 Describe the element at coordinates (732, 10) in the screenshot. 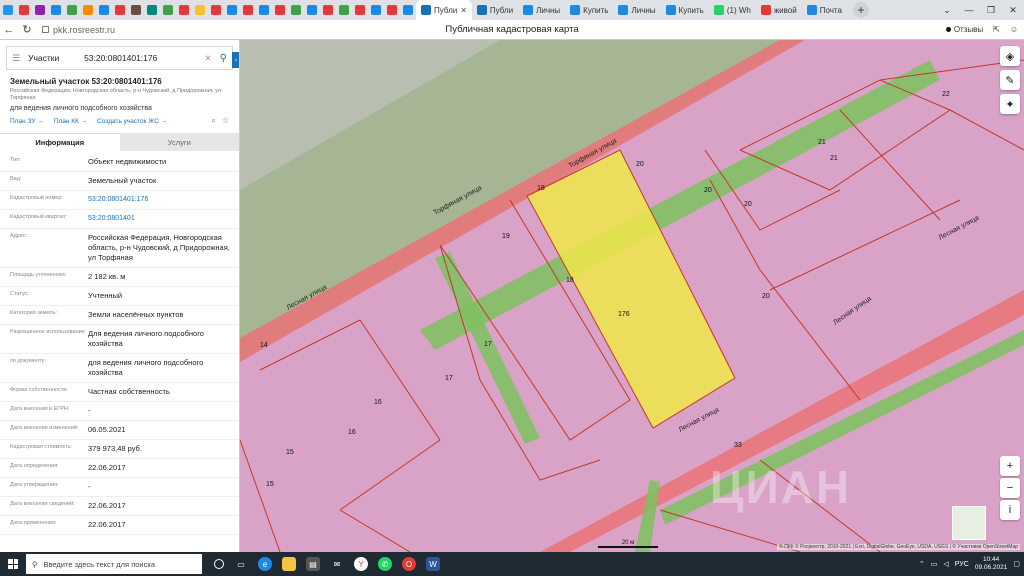

I see `tab: (1) Wh` at that location.